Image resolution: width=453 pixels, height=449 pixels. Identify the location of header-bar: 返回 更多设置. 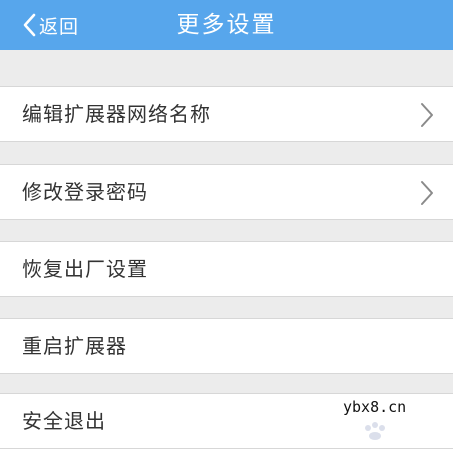
(226, 25).